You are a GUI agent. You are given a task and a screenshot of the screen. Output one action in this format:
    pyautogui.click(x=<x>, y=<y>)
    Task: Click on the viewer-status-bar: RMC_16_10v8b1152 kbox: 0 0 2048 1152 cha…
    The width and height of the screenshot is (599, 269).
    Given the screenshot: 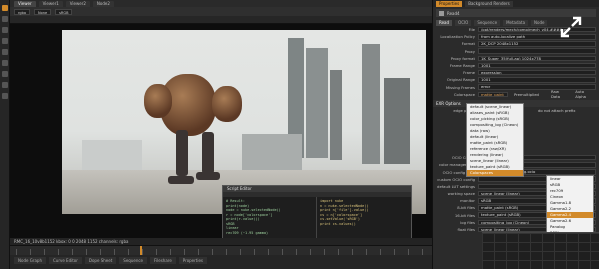 What is the action you would take?
    pyautogui.click(x=221, y=241)
    